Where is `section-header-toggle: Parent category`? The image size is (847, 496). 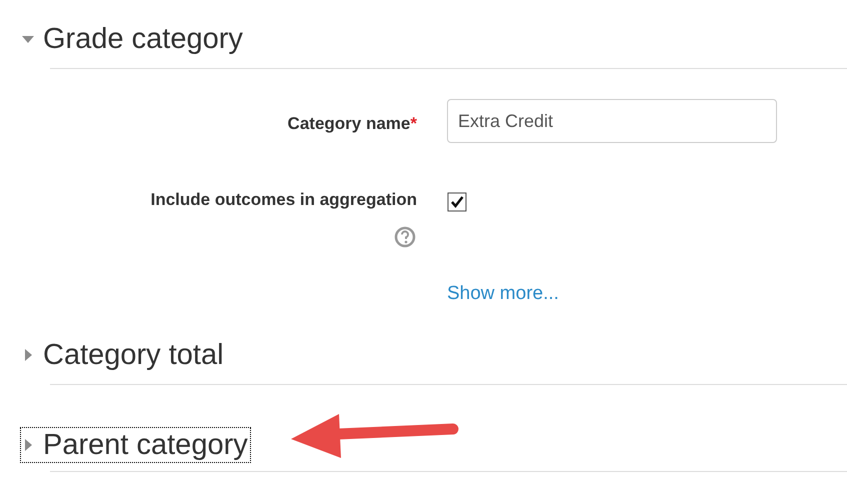 section-header-toggle: Parent category is located at coordinates (135, 445).